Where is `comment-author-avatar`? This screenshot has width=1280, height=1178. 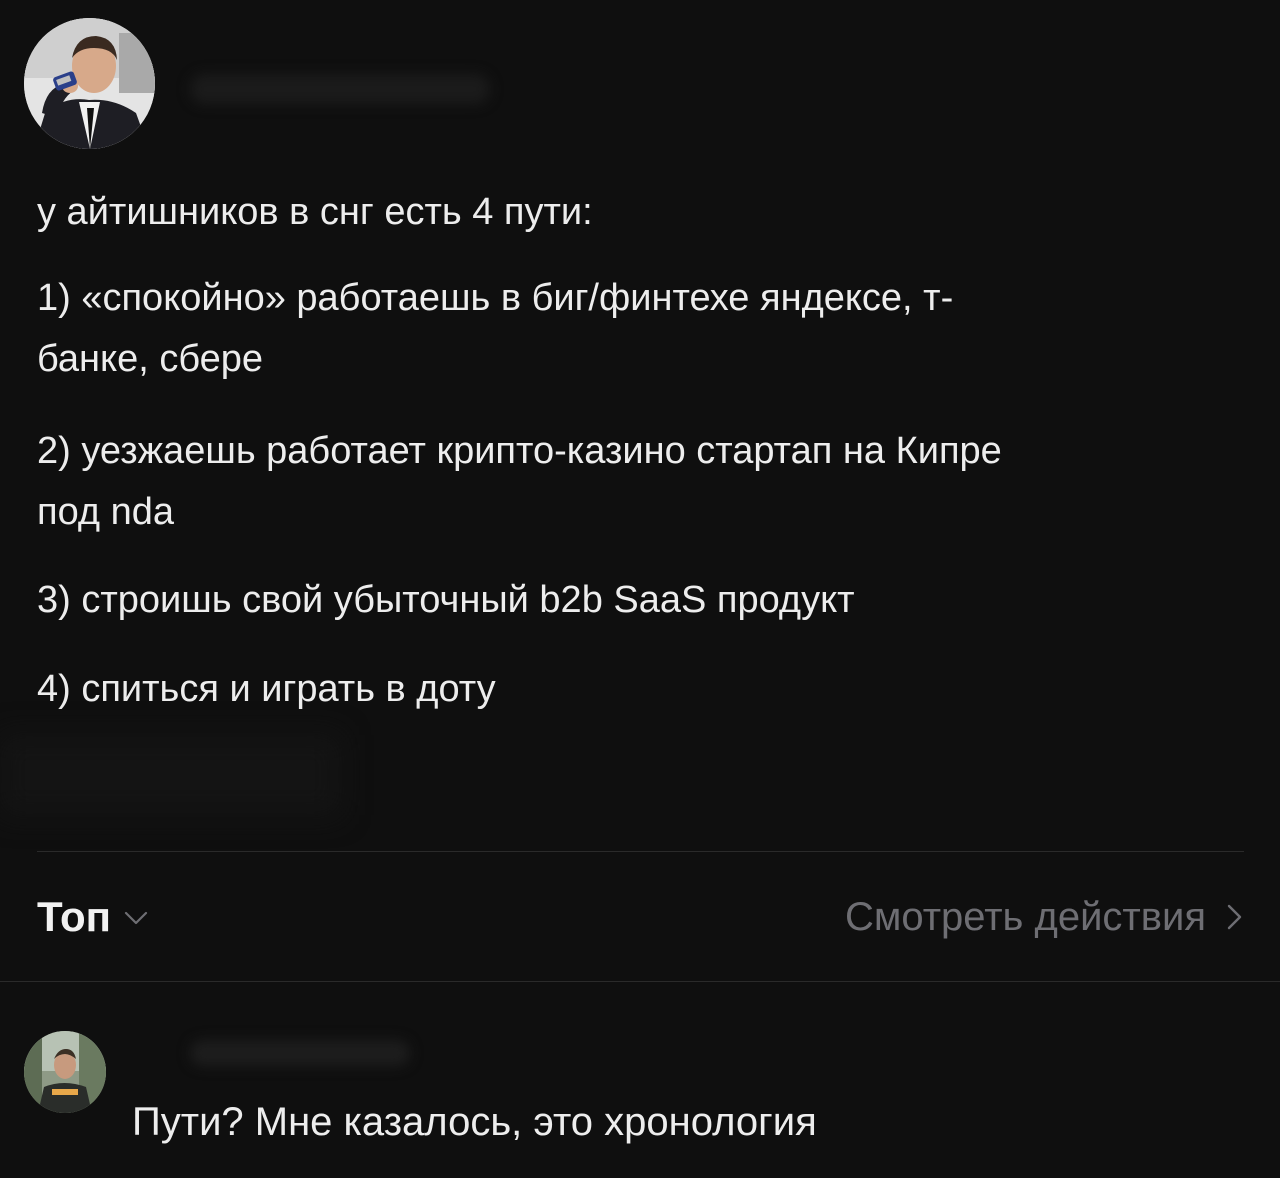
comment-author-avatar is located at coordinates (65, 1072).